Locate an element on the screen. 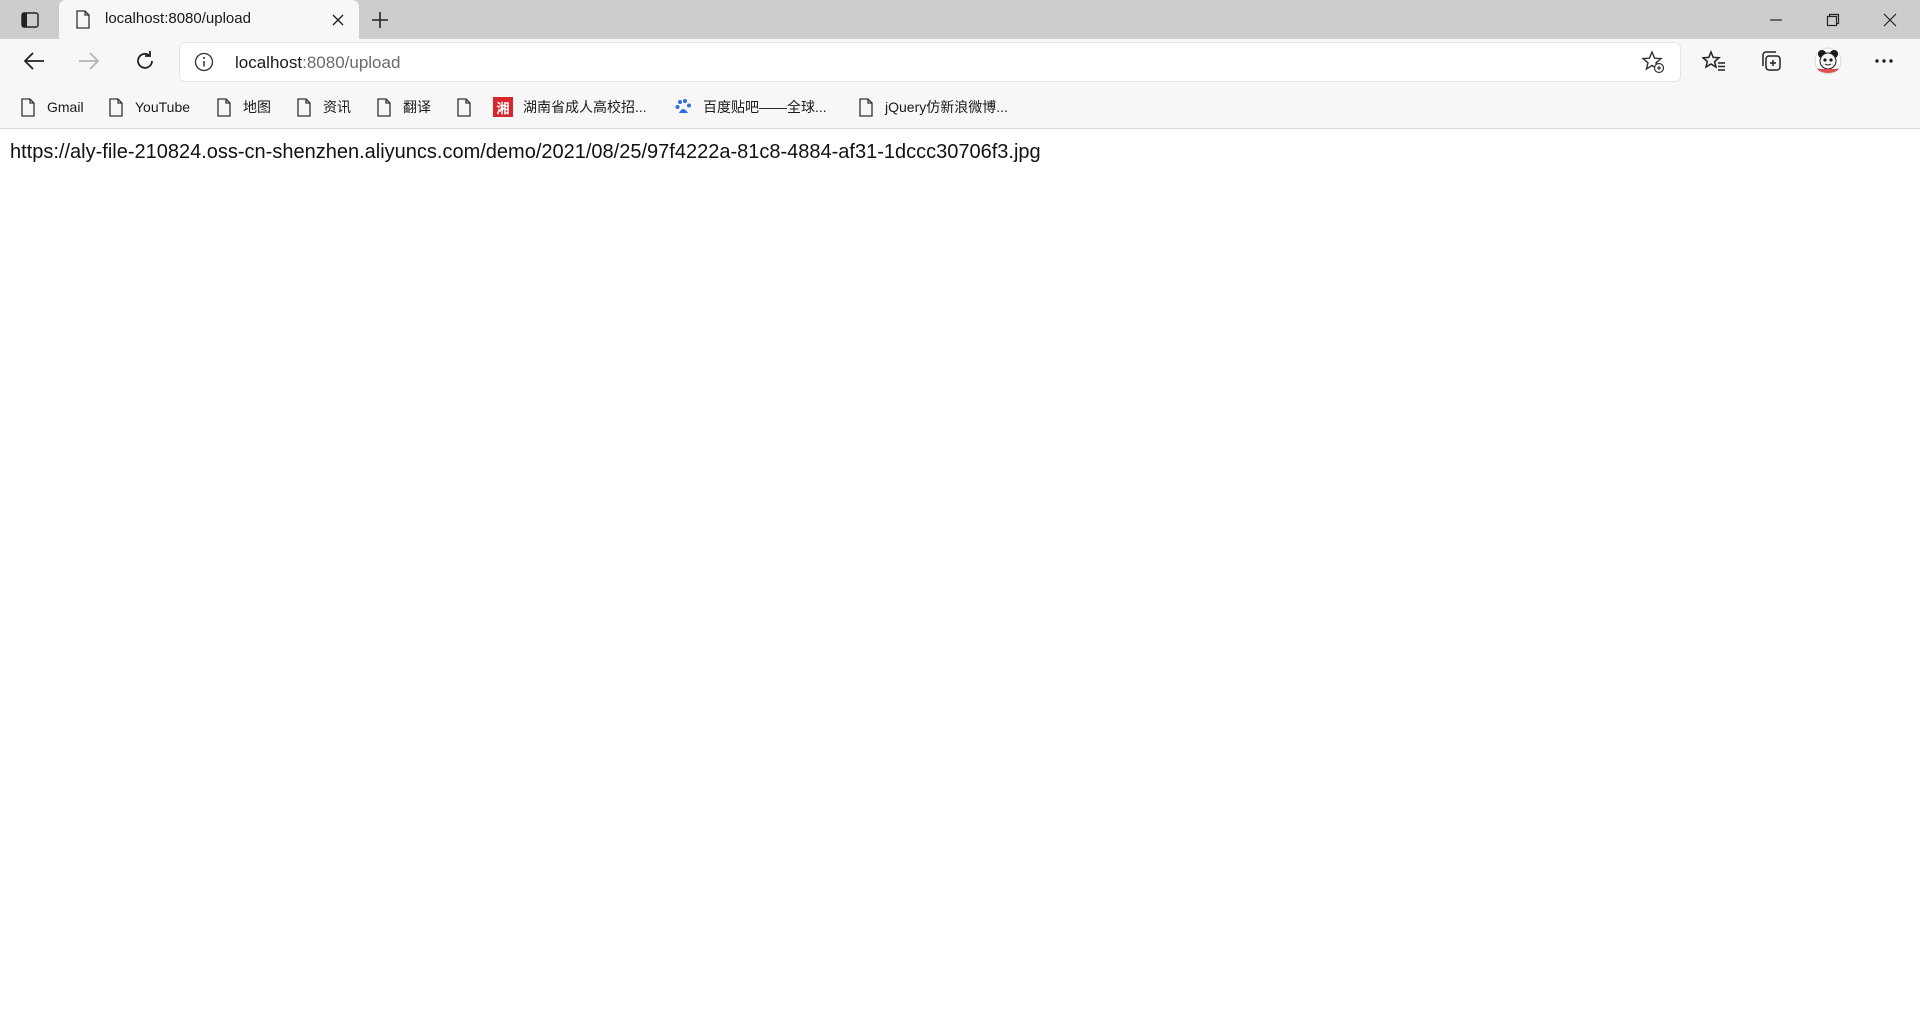  star-add-icon is located at coordinates (1653, 62).